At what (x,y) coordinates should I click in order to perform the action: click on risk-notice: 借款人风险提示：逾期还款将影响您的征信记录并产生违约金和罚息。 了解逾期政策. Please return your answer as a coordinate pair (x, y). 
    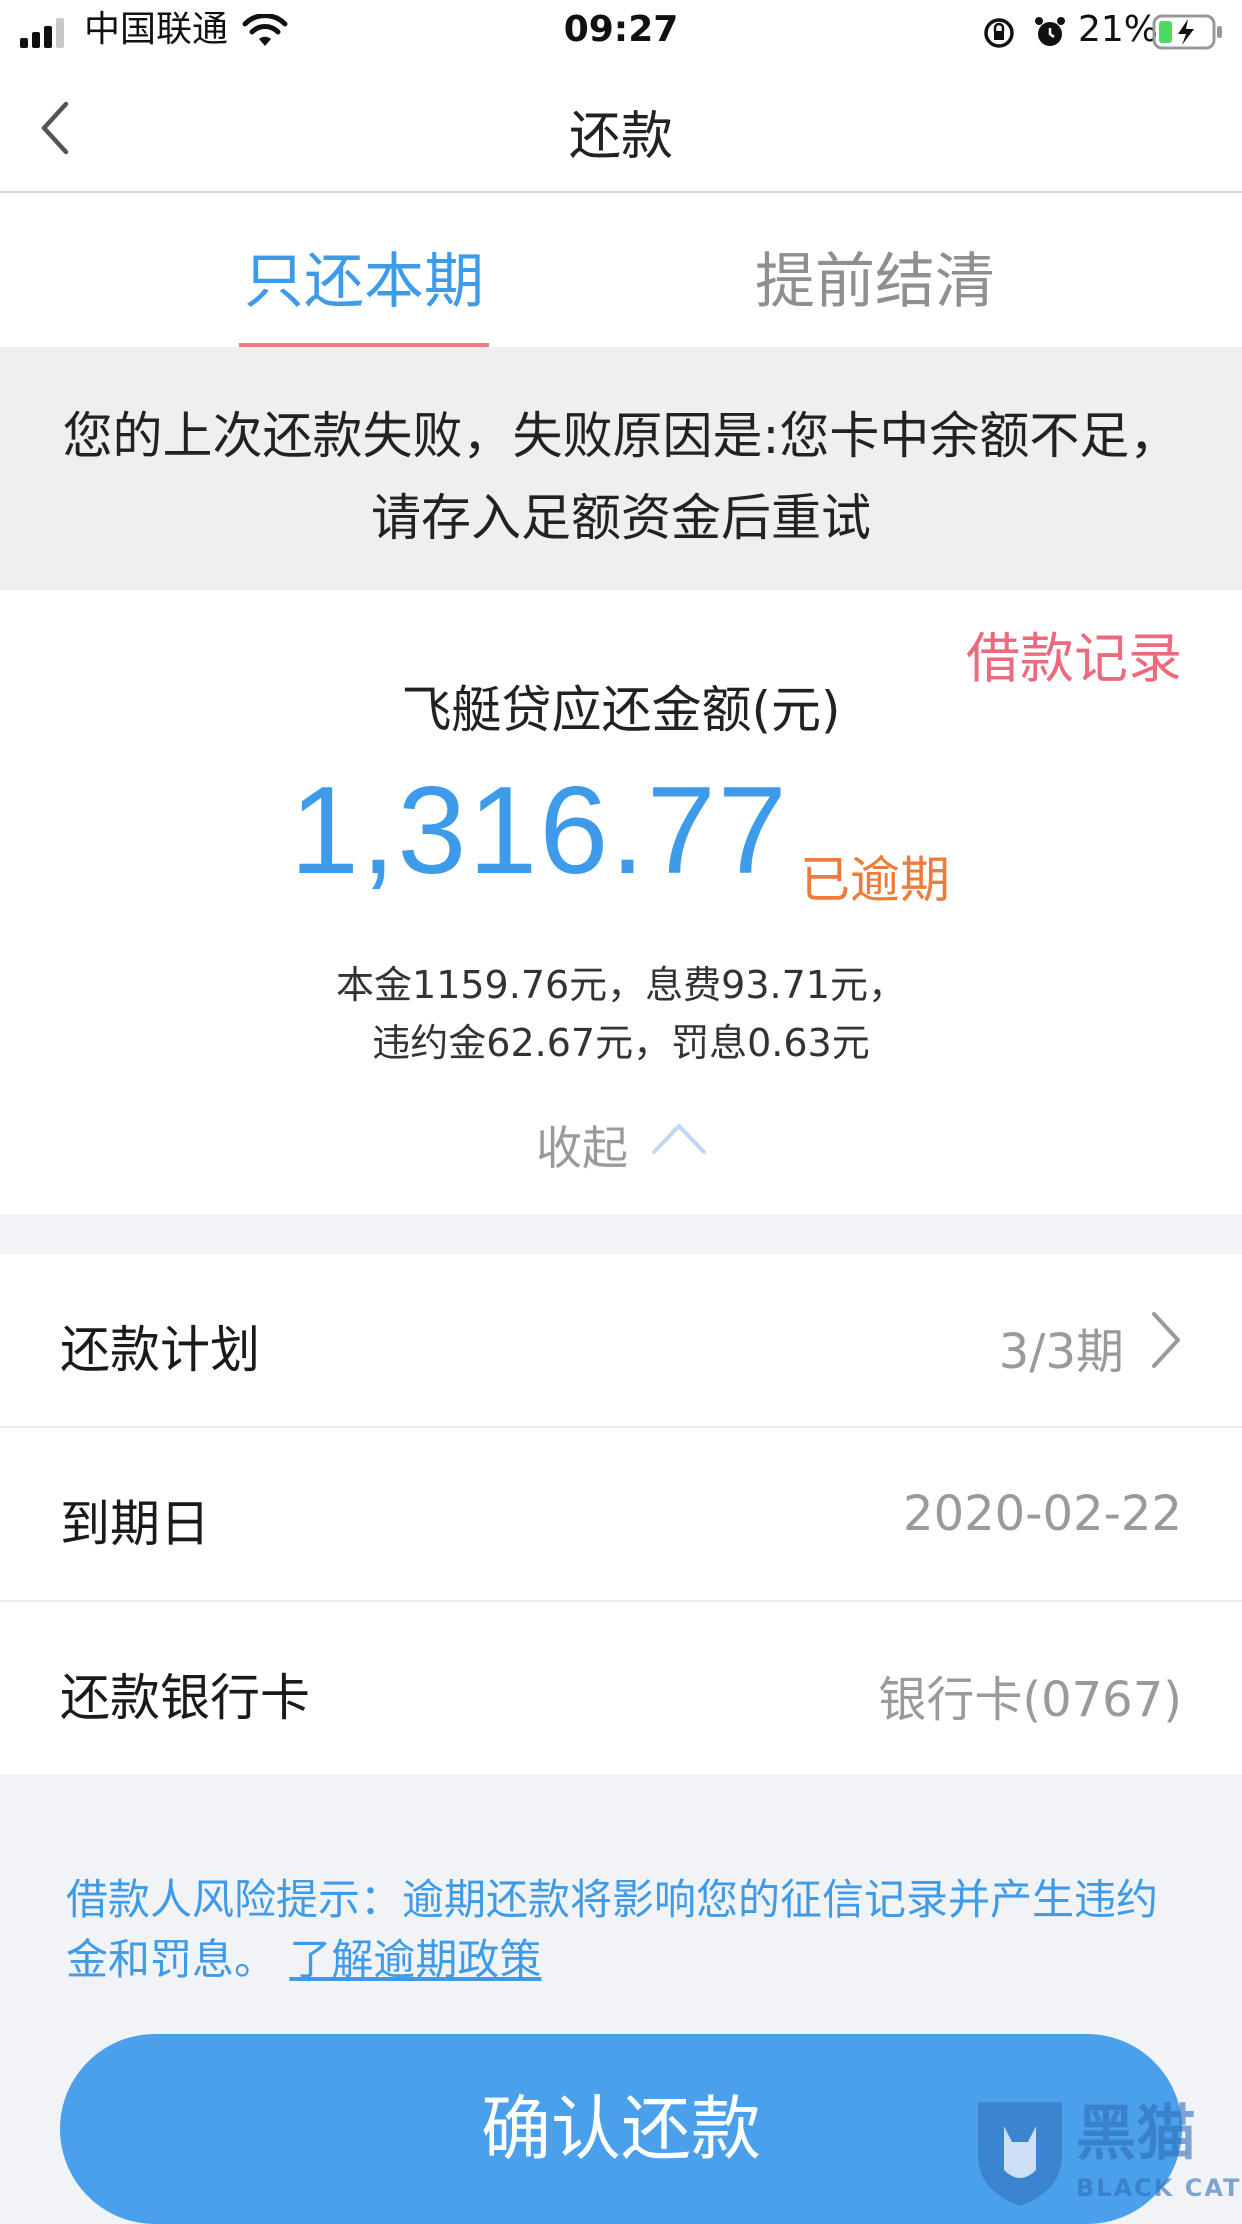
    Looking at the image, I should click on (621, 1930).